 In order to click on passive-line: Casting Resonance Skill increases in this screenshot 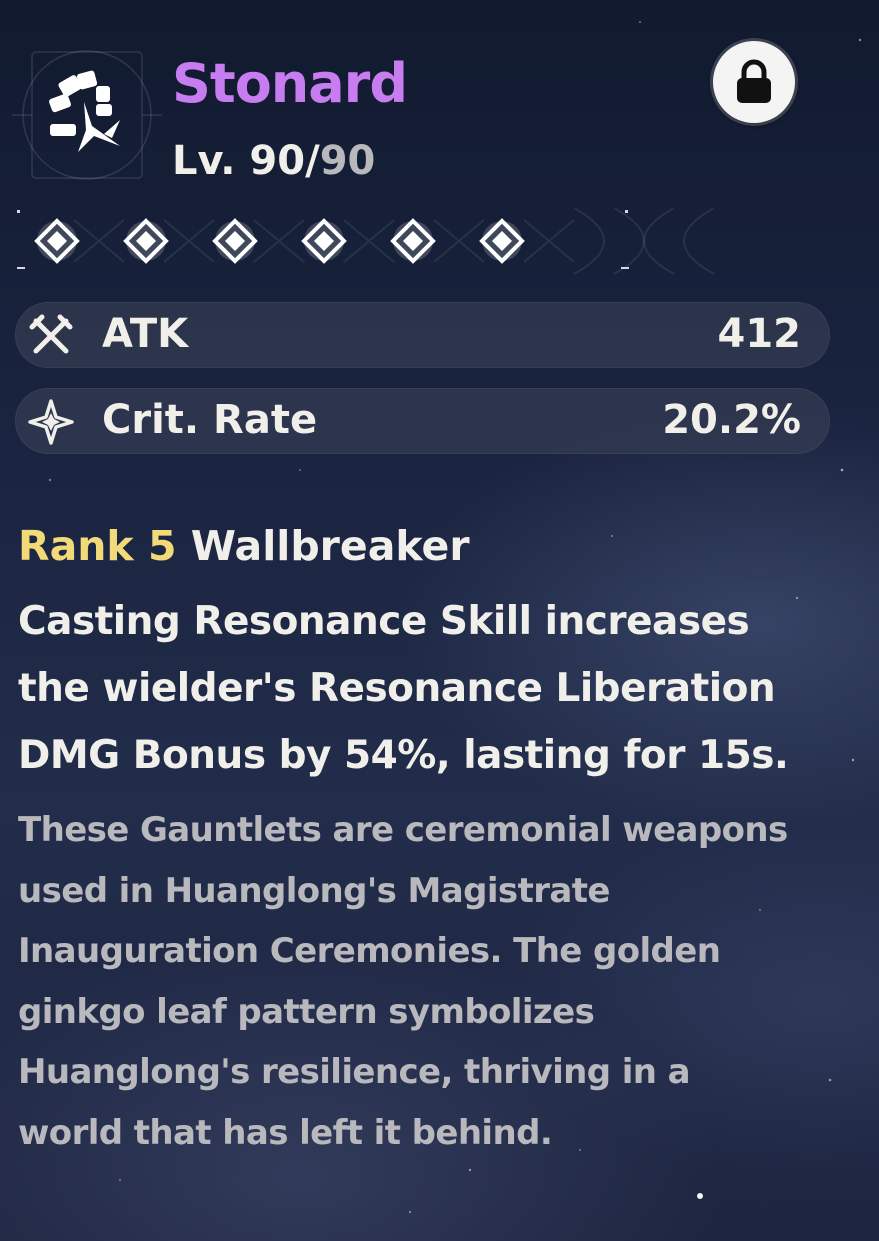, I will do `click(384, 621)`.